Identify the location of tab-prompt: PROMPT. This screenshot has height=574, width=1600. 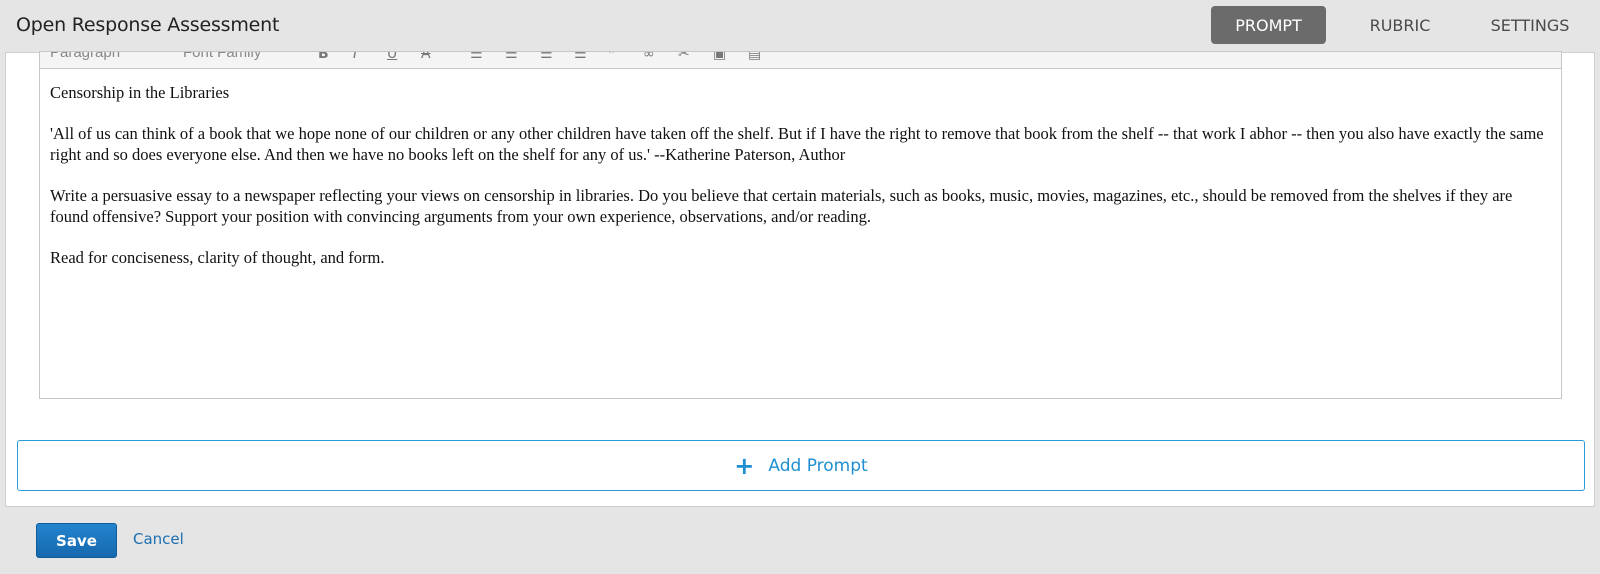
(1268, 25).